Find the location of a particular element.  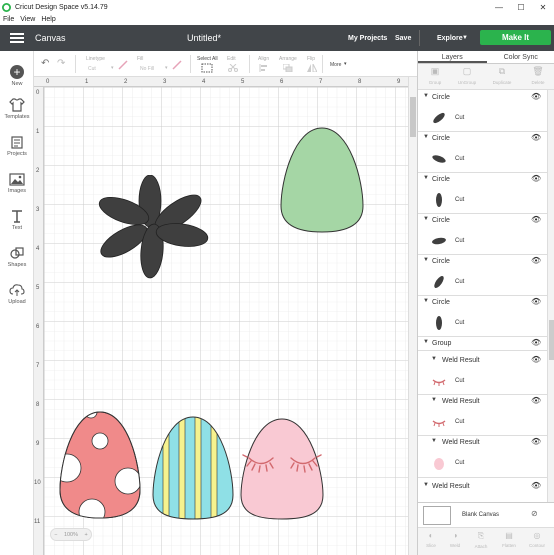

delete-button: 🗑 Delete is located at coordinates (538, 75).